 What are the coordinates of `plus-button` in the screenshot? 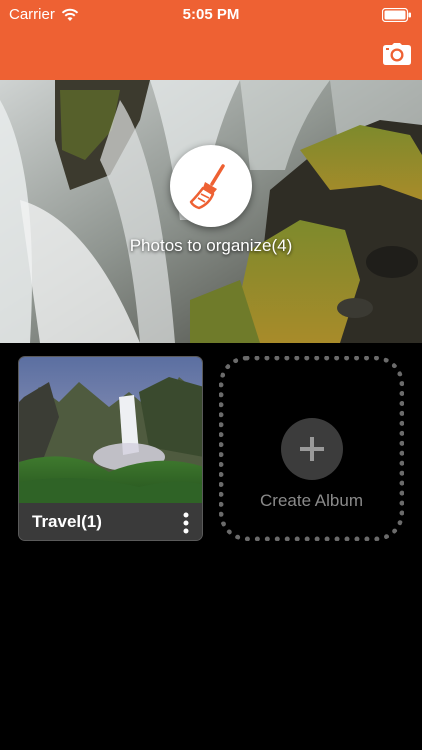 It's located at (312, 449).